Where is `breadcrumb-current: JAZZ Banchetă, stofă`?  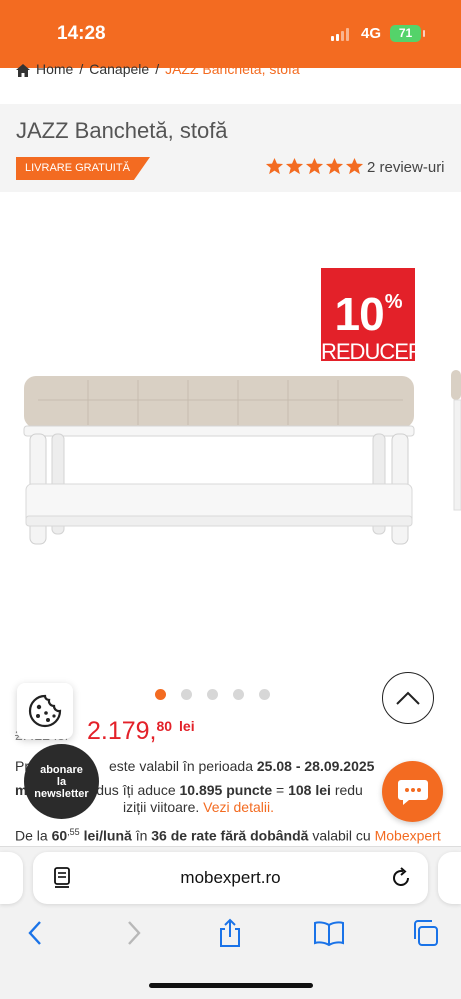
breadcrumb-current: JAZZ Banchetă, stofă is located at coordinates (232, 69).